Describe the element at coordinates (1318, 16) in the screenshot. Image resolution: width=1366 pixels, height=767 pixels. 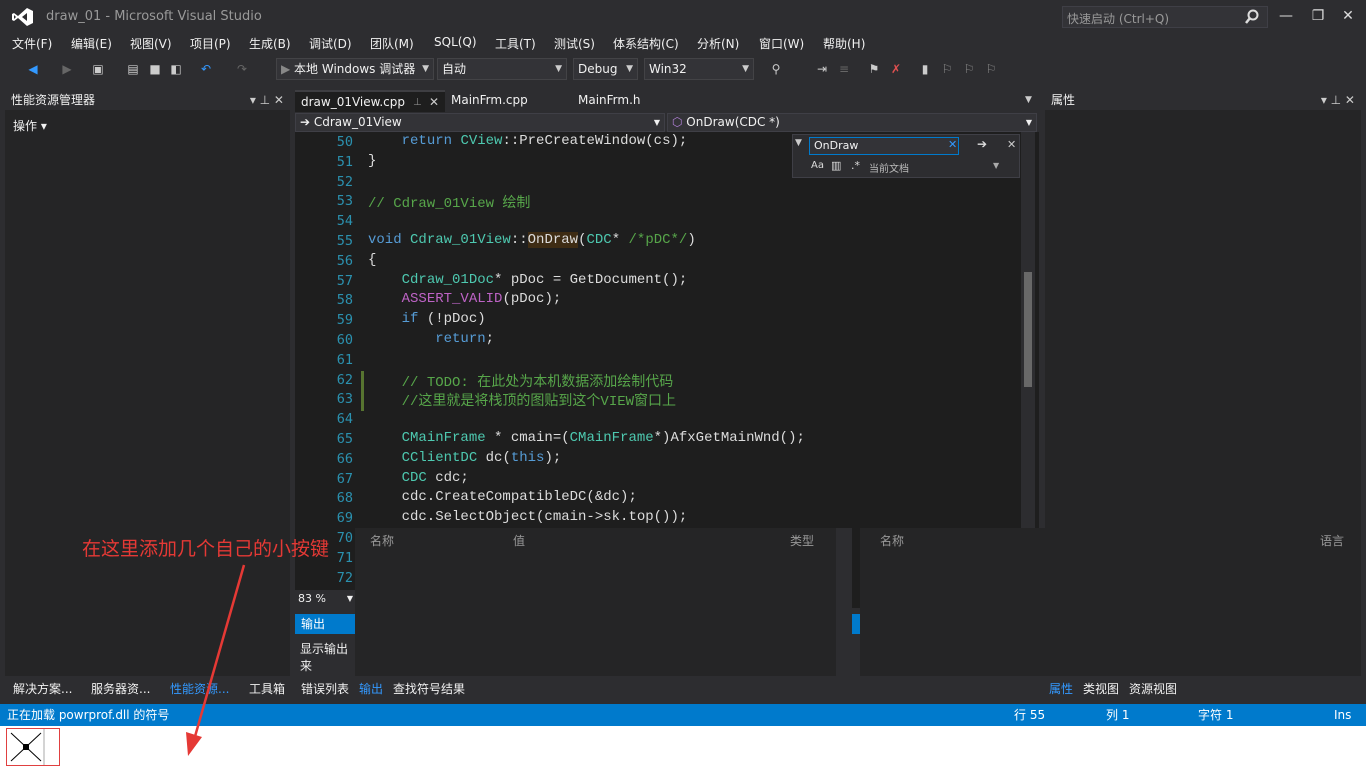
I see `maximize-button: ❐` at that location.